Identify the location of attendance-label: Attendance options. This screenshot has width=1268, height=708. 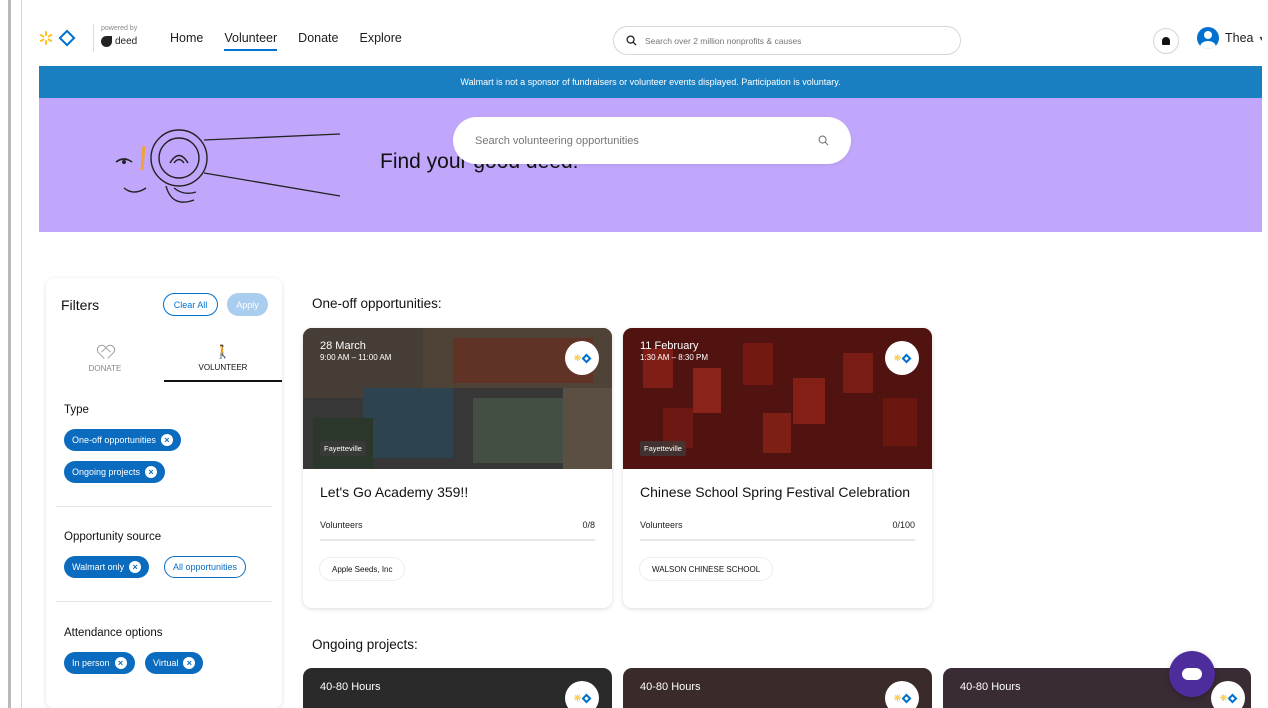
(113, 633).